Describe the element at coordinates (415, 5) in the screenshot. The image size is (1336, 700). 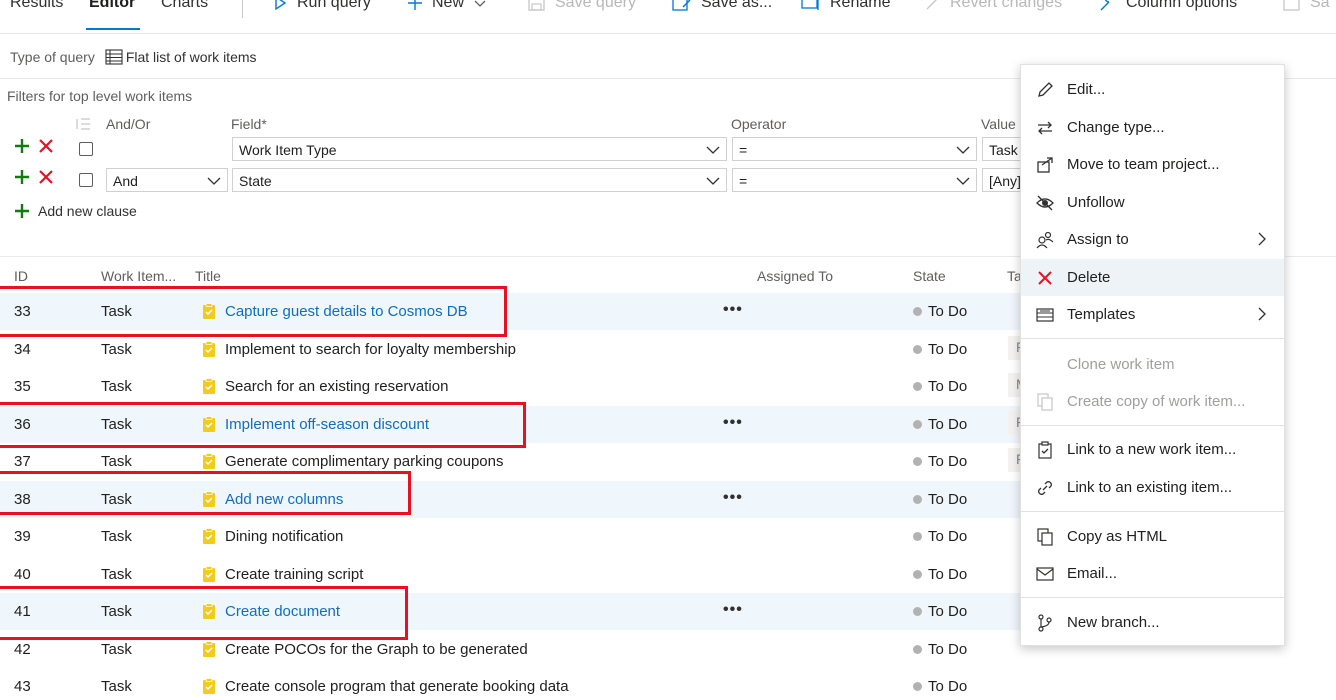
I see `plus-icon` at that location.